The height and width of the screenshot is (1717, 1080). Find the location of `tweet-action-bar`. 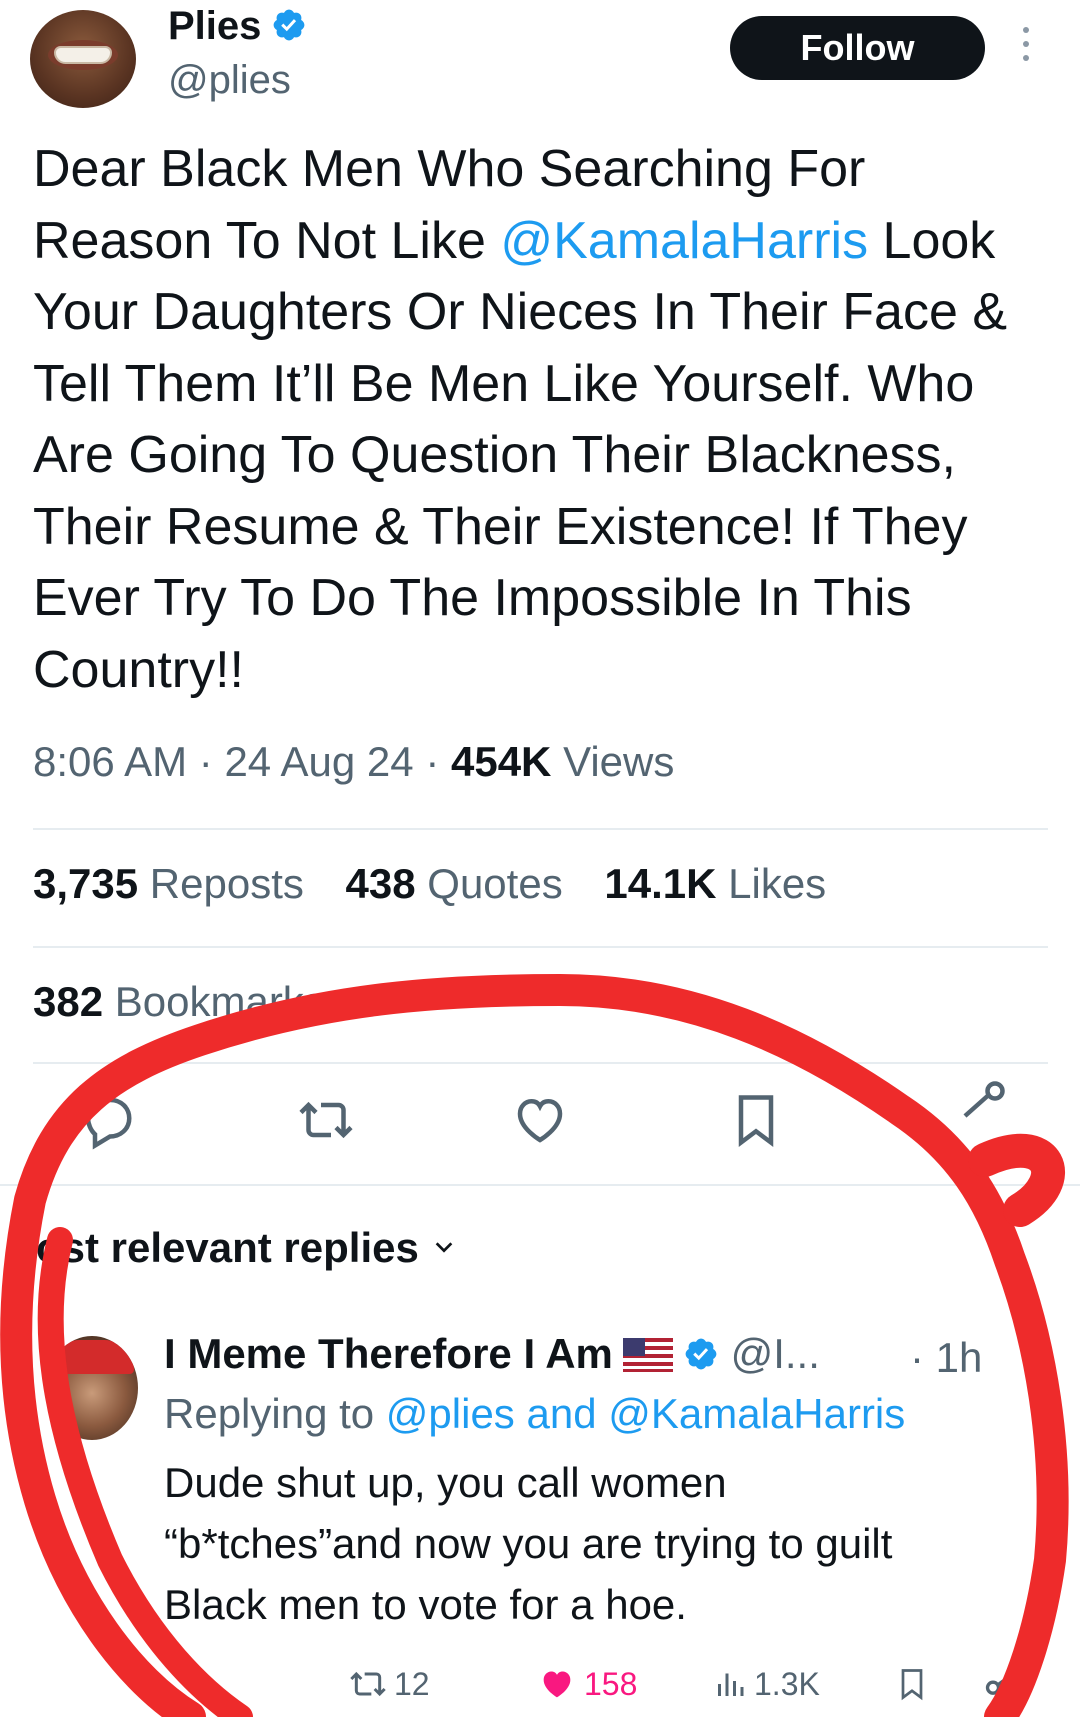

tweet-action-bar is located at coordinates (540, 1120).